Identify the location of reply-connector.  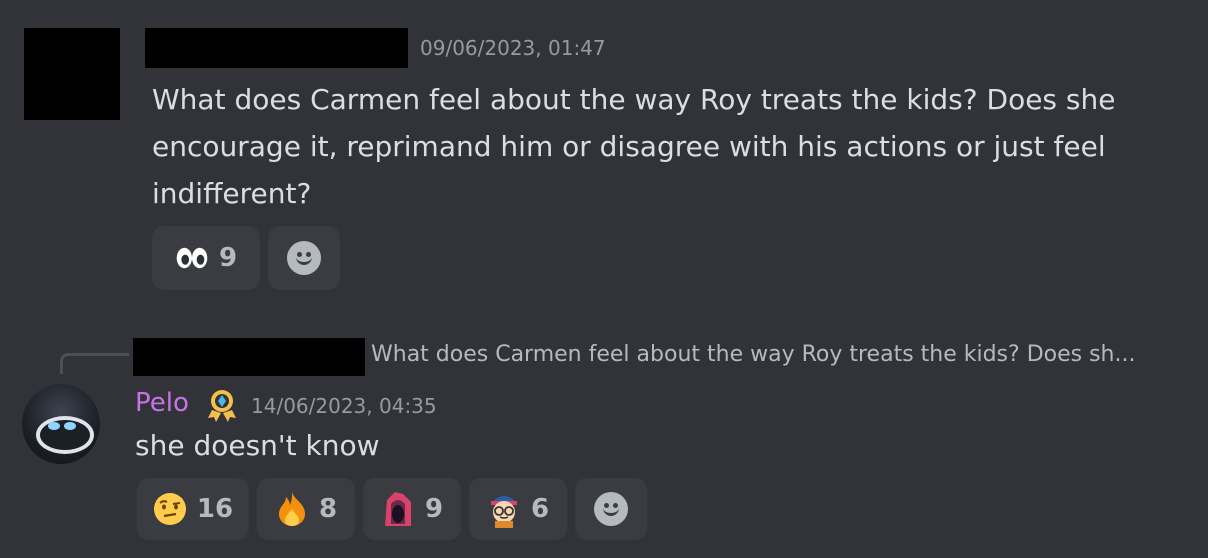
(94, 363).